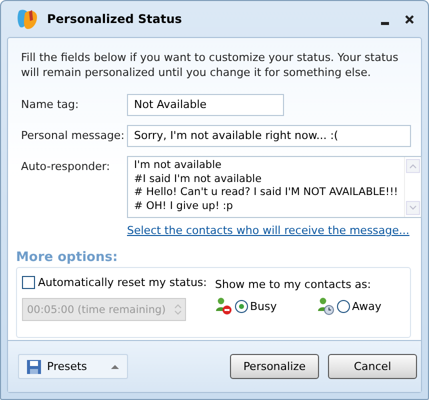 The width and height of the screenshot is (429, 400). I want to click on show-as-label: Show me to my contacts as:, so click(293, 284).